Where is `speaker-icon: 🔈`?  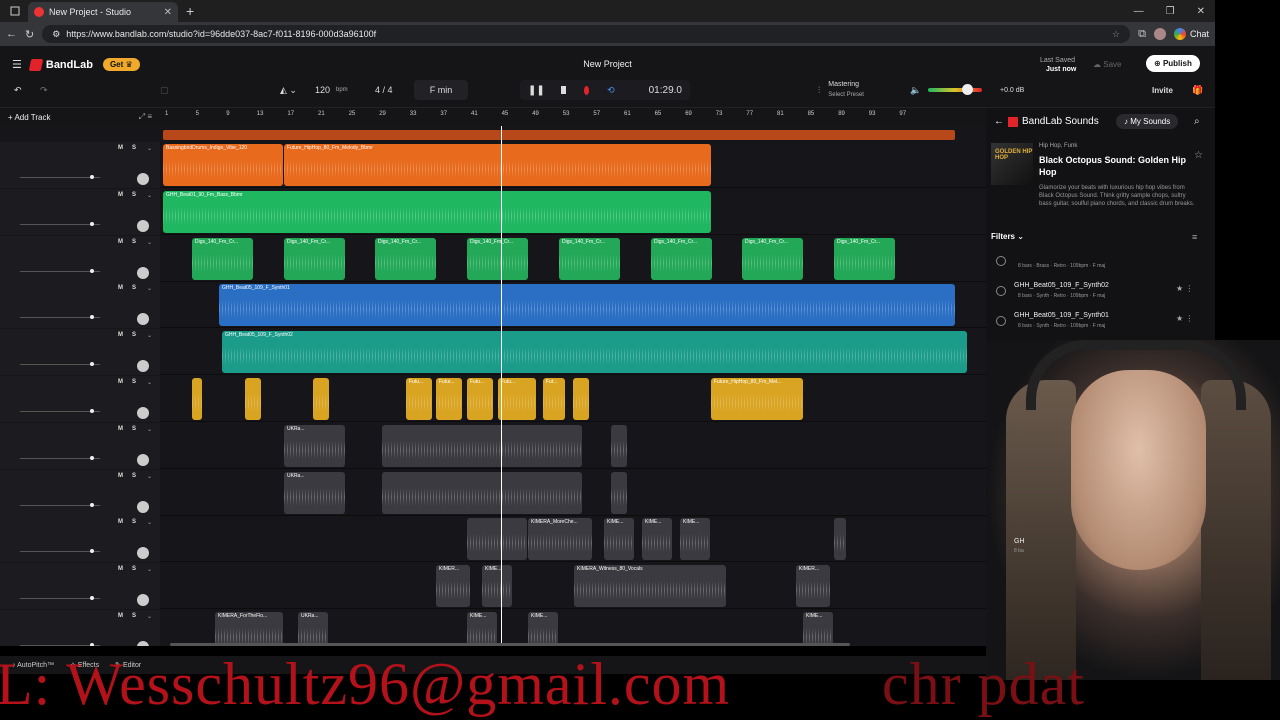 speaker-icon: 🔈 is located at coordinates (915, 90).